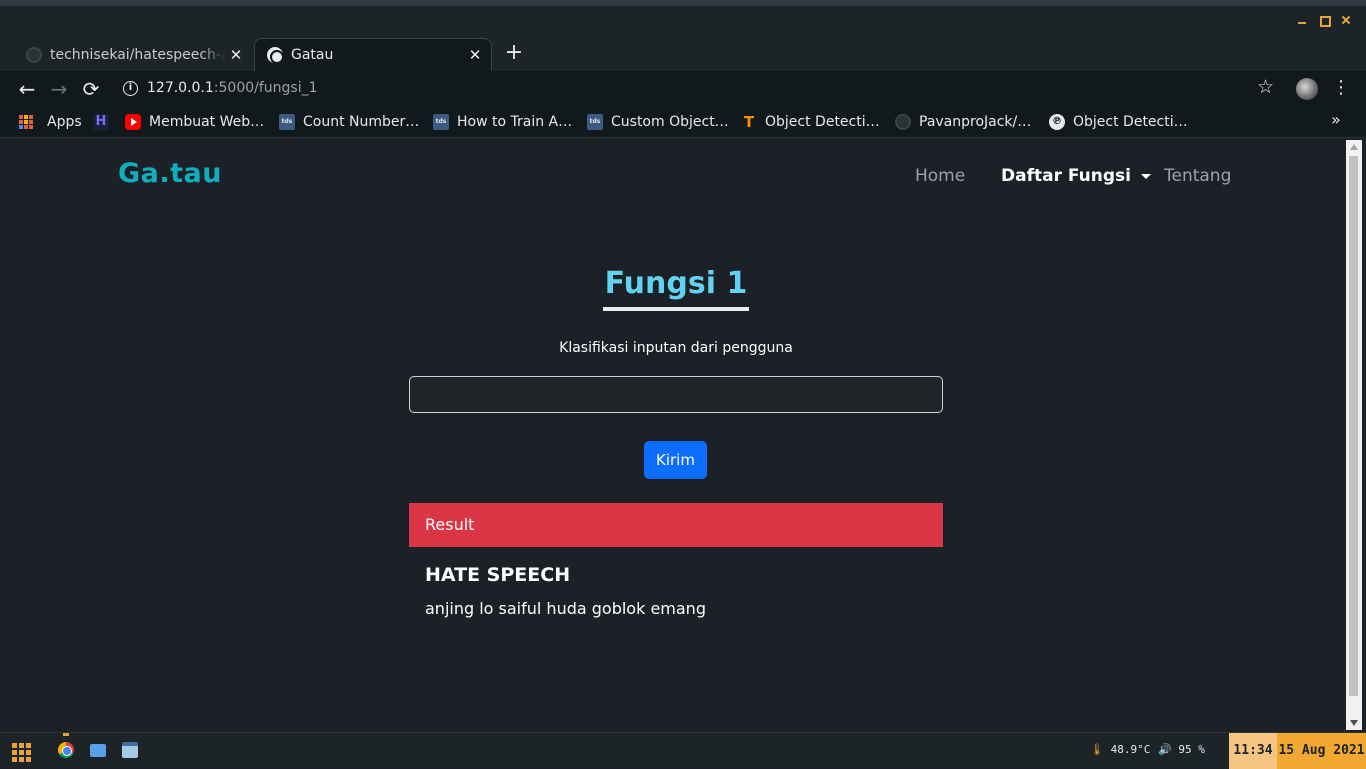 The image size is (1366, 769). I want to click on tab-github: technisekai/hatespeech-a ✕, so click(133, 54).